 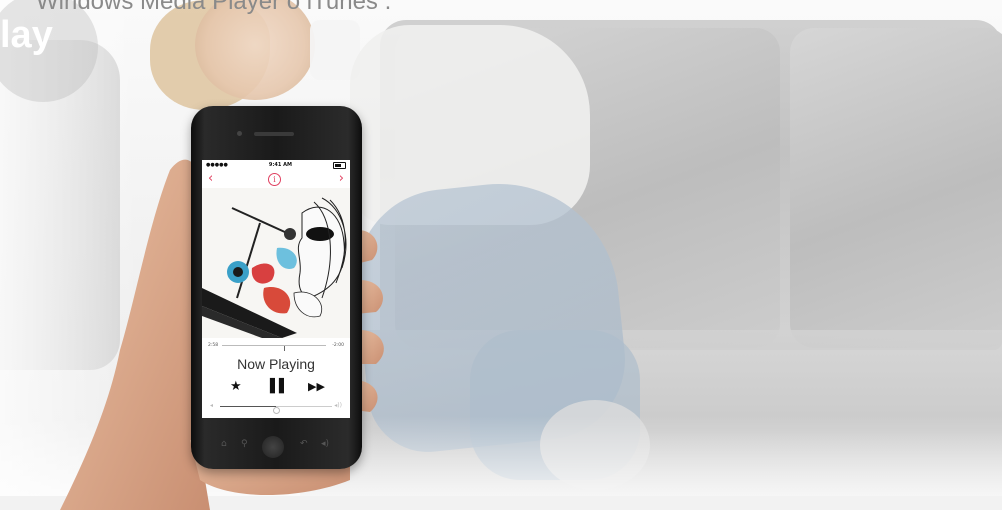 I want to click on volume-slider: ◂ ◂)), so click(x=276, y=408).